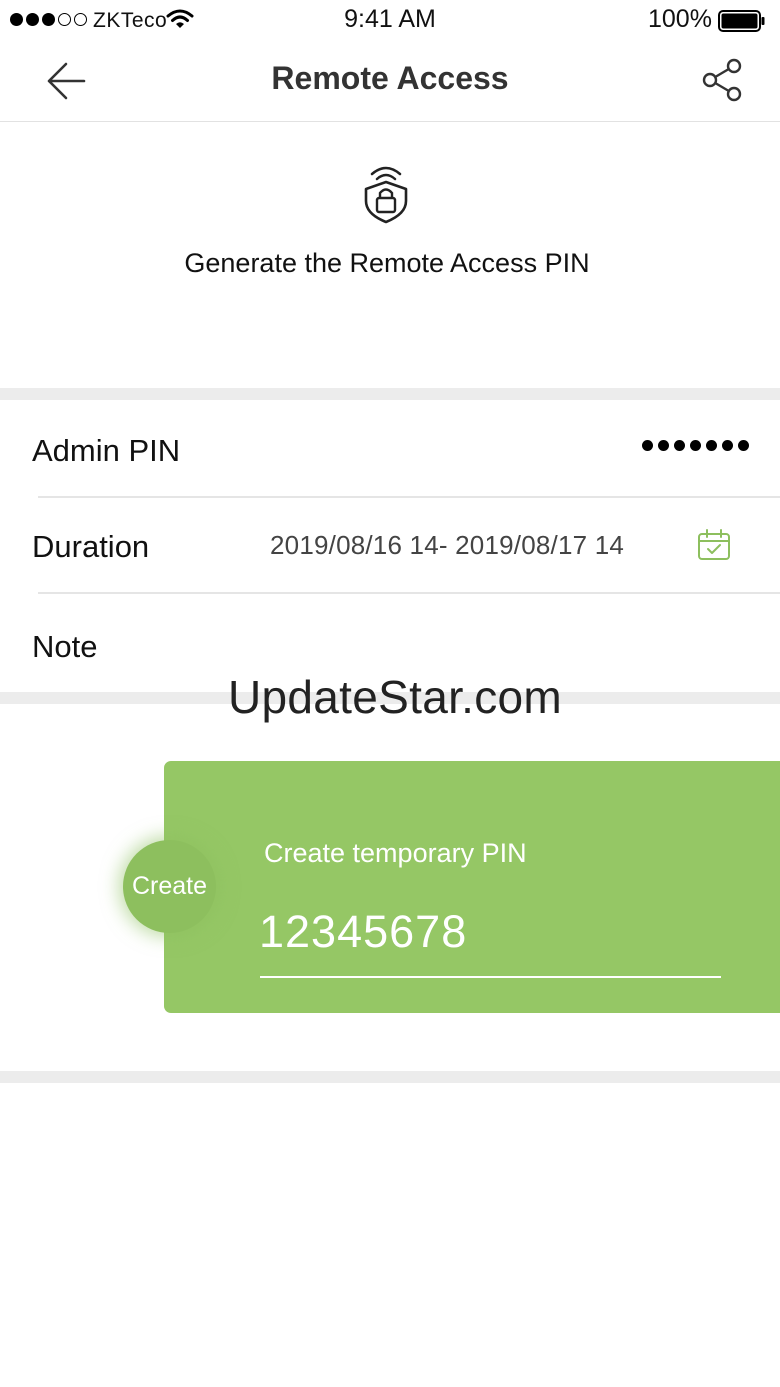 This screenshot has height=1387, width=780. I want to click on navigation-bar: Remote Access, so click(390, 81).